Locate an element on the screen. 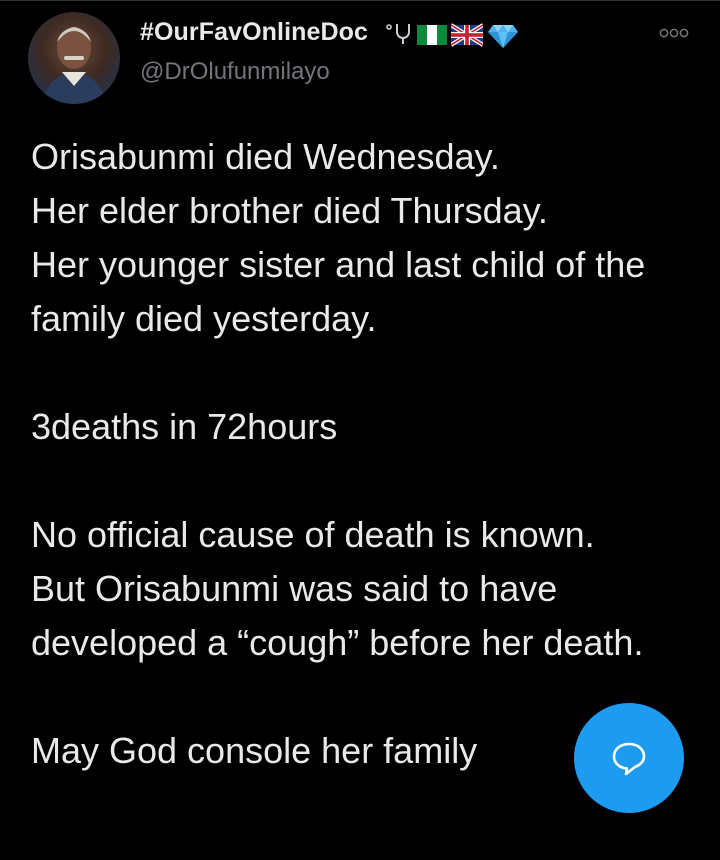  compose-reply-button is located at coordinates (629, 758).